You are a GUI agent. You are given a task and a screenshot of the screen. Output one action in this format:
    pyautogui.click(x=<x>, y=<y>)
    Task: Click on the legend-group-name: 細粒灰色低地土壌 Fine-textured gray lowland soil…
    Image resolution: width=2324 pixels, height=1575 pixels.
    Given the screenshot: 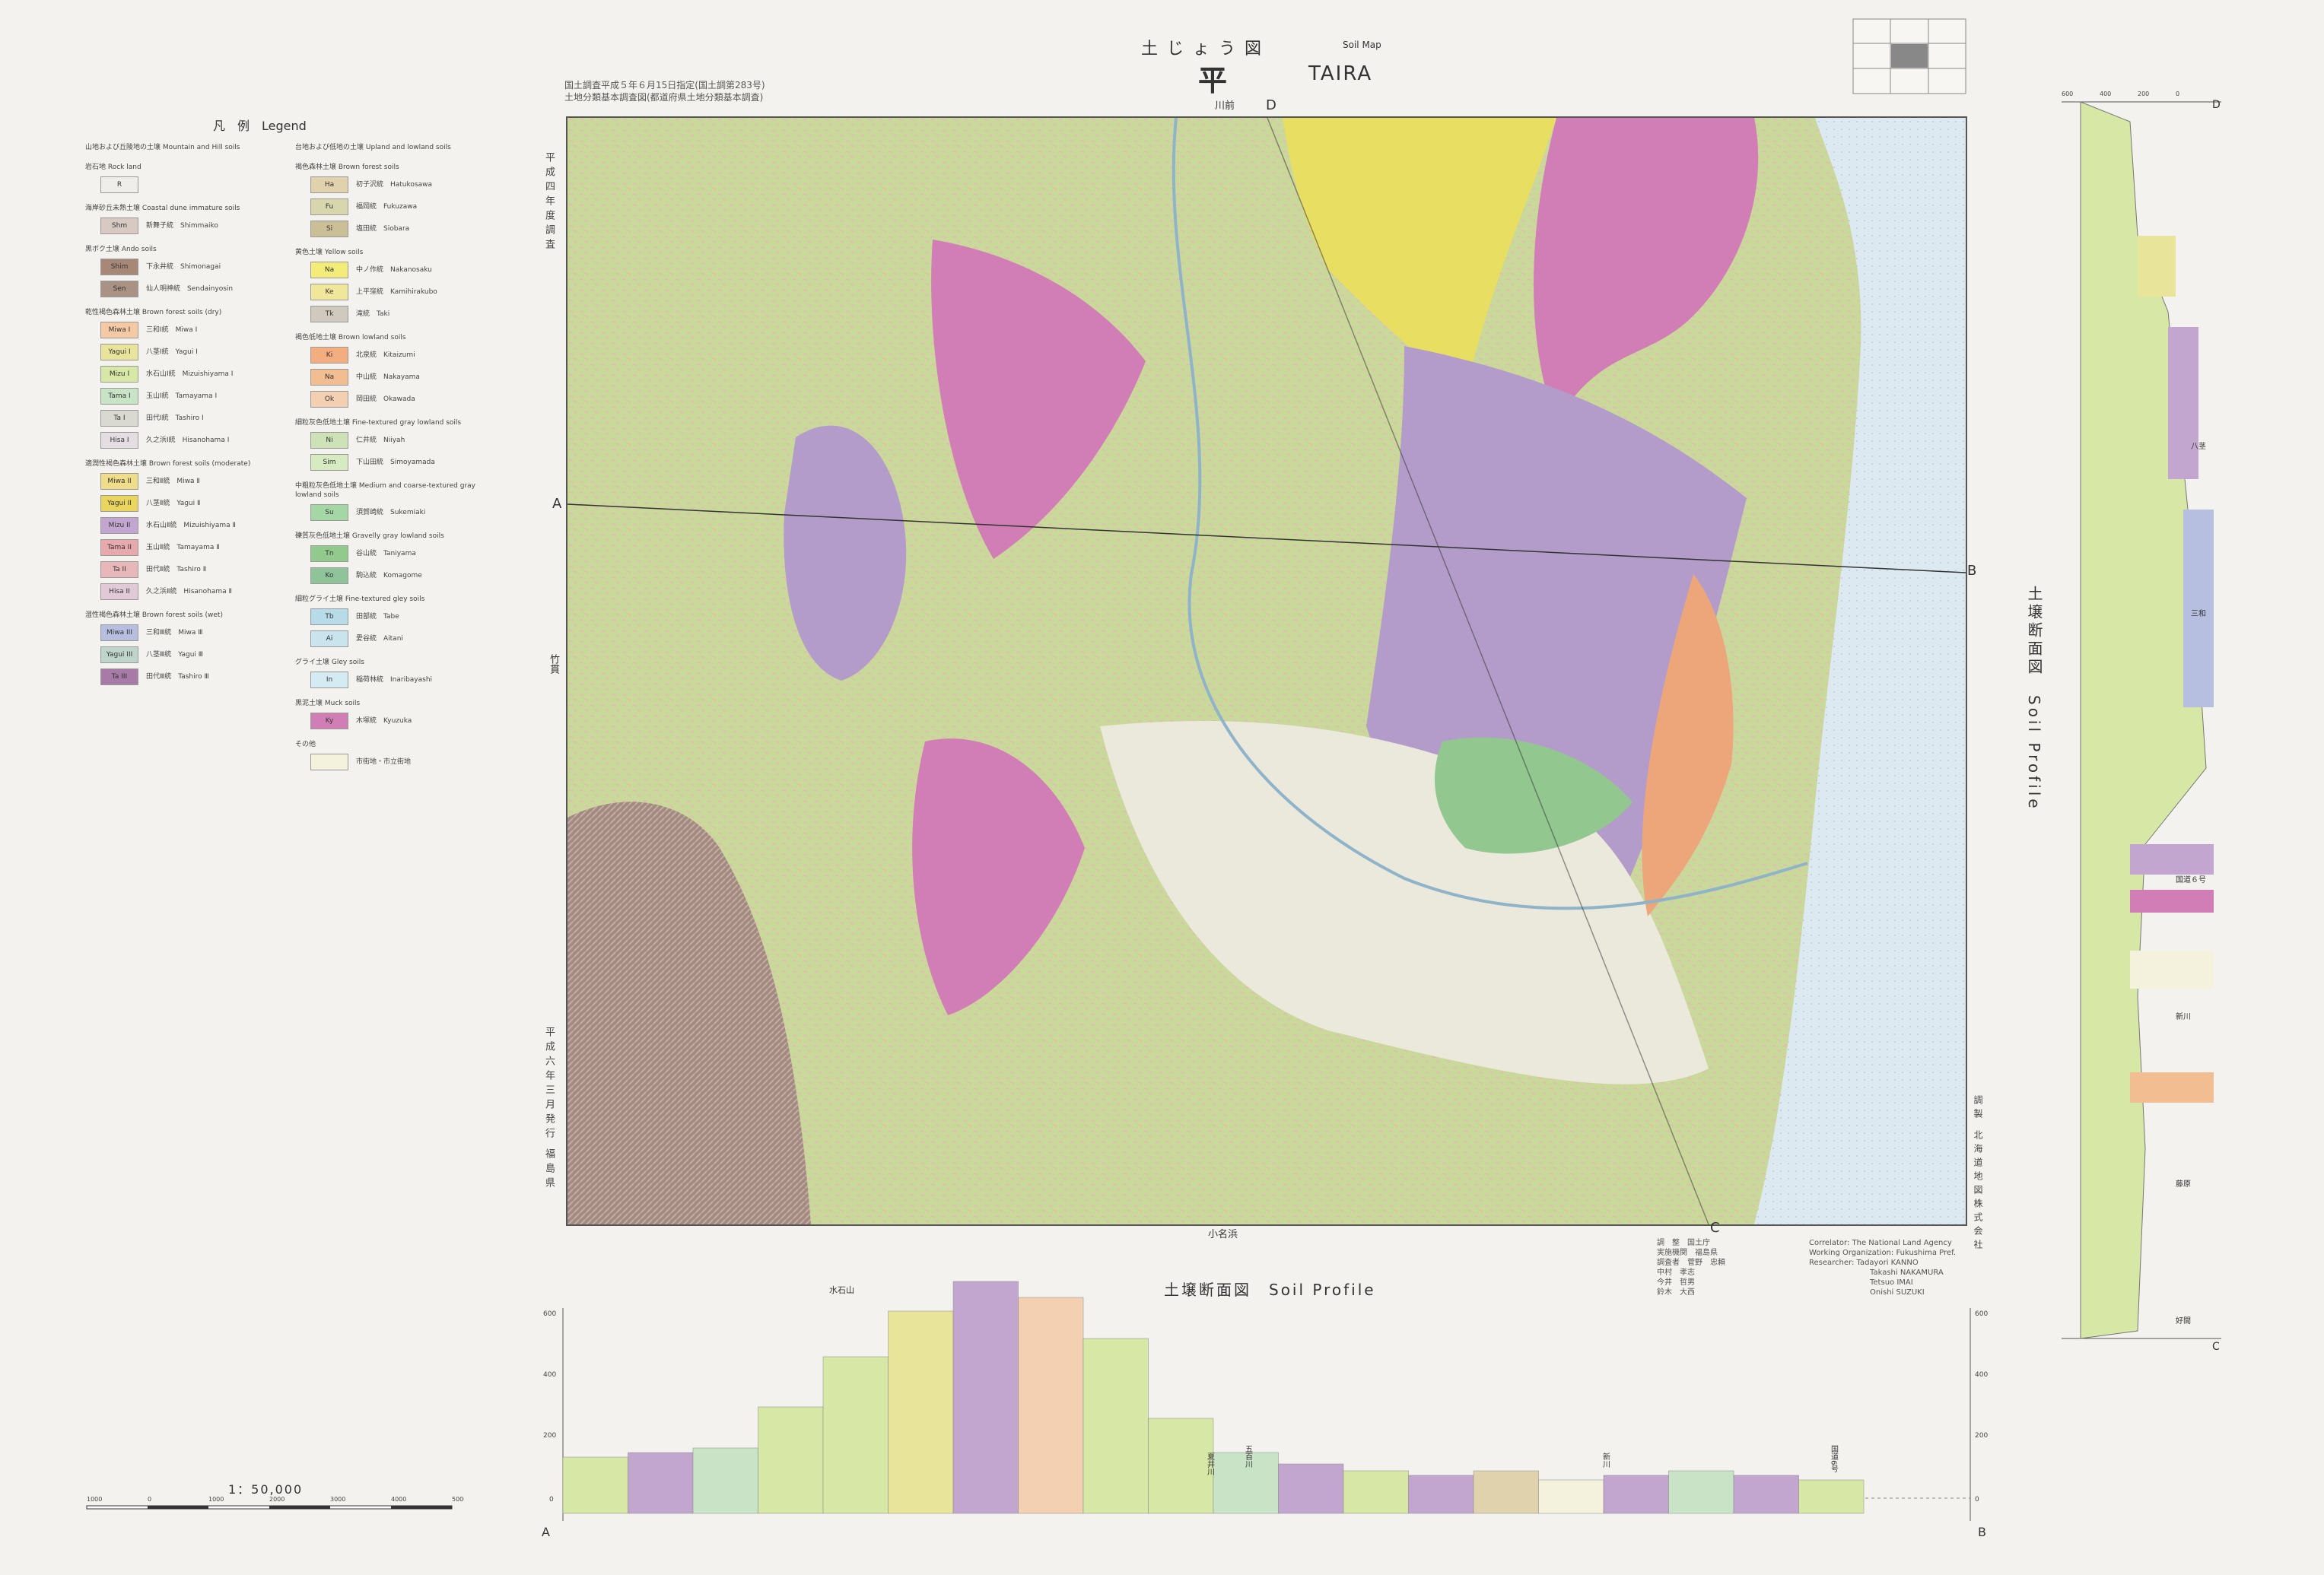 What is the action you would take?
    pyautogui.click(x=379, y=423)
    